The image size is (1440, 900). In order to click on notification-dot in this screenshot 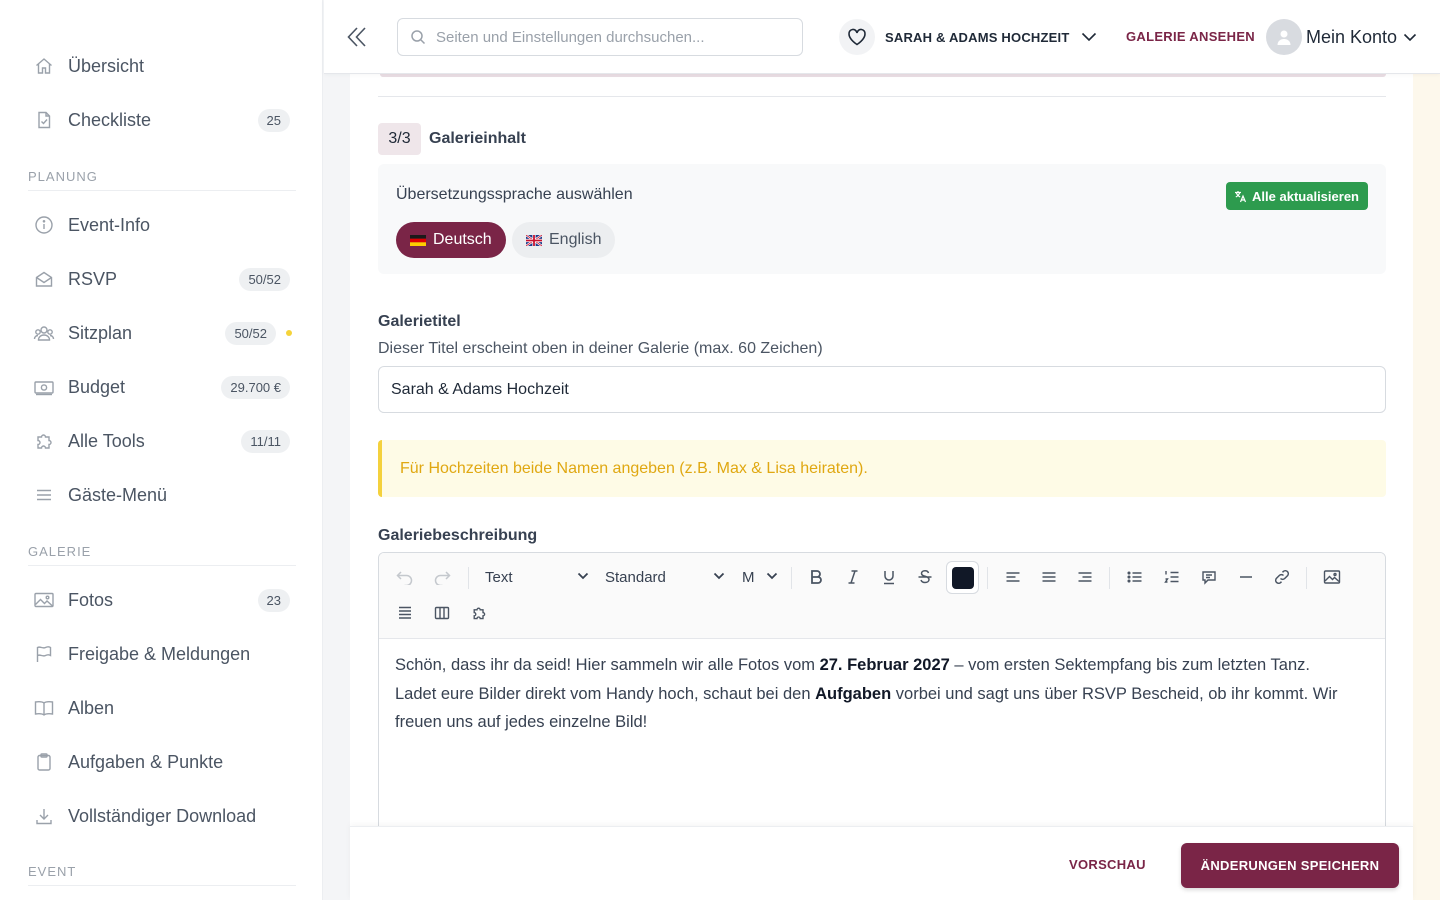, I will do `click(289, 333)`.